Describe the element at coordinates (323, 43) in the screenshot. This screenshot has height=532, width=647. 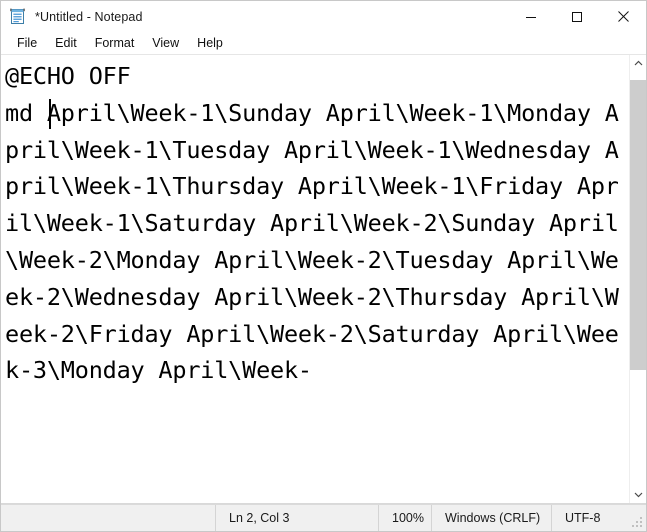
I see `menu-bar: File Edit Format View Help` at that location.